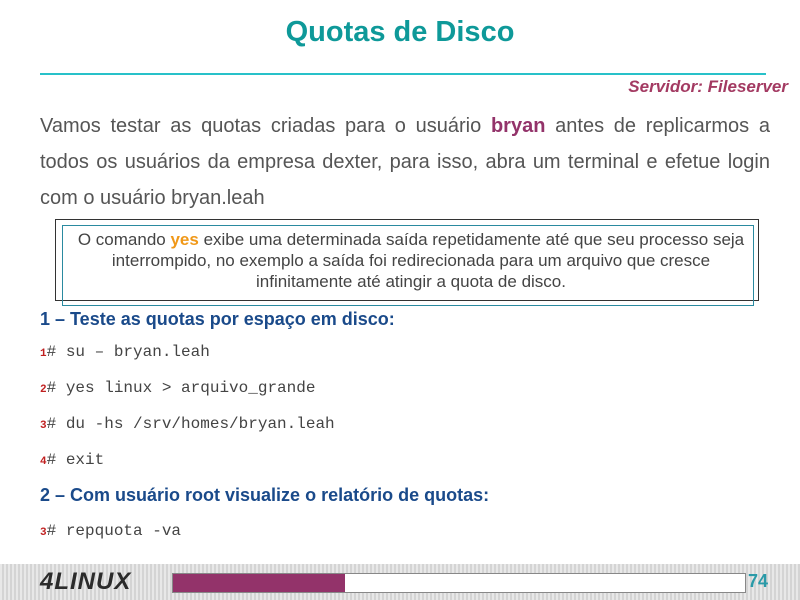 The image size is (800, 600). I want to click on title-divider, so click(403, 74).